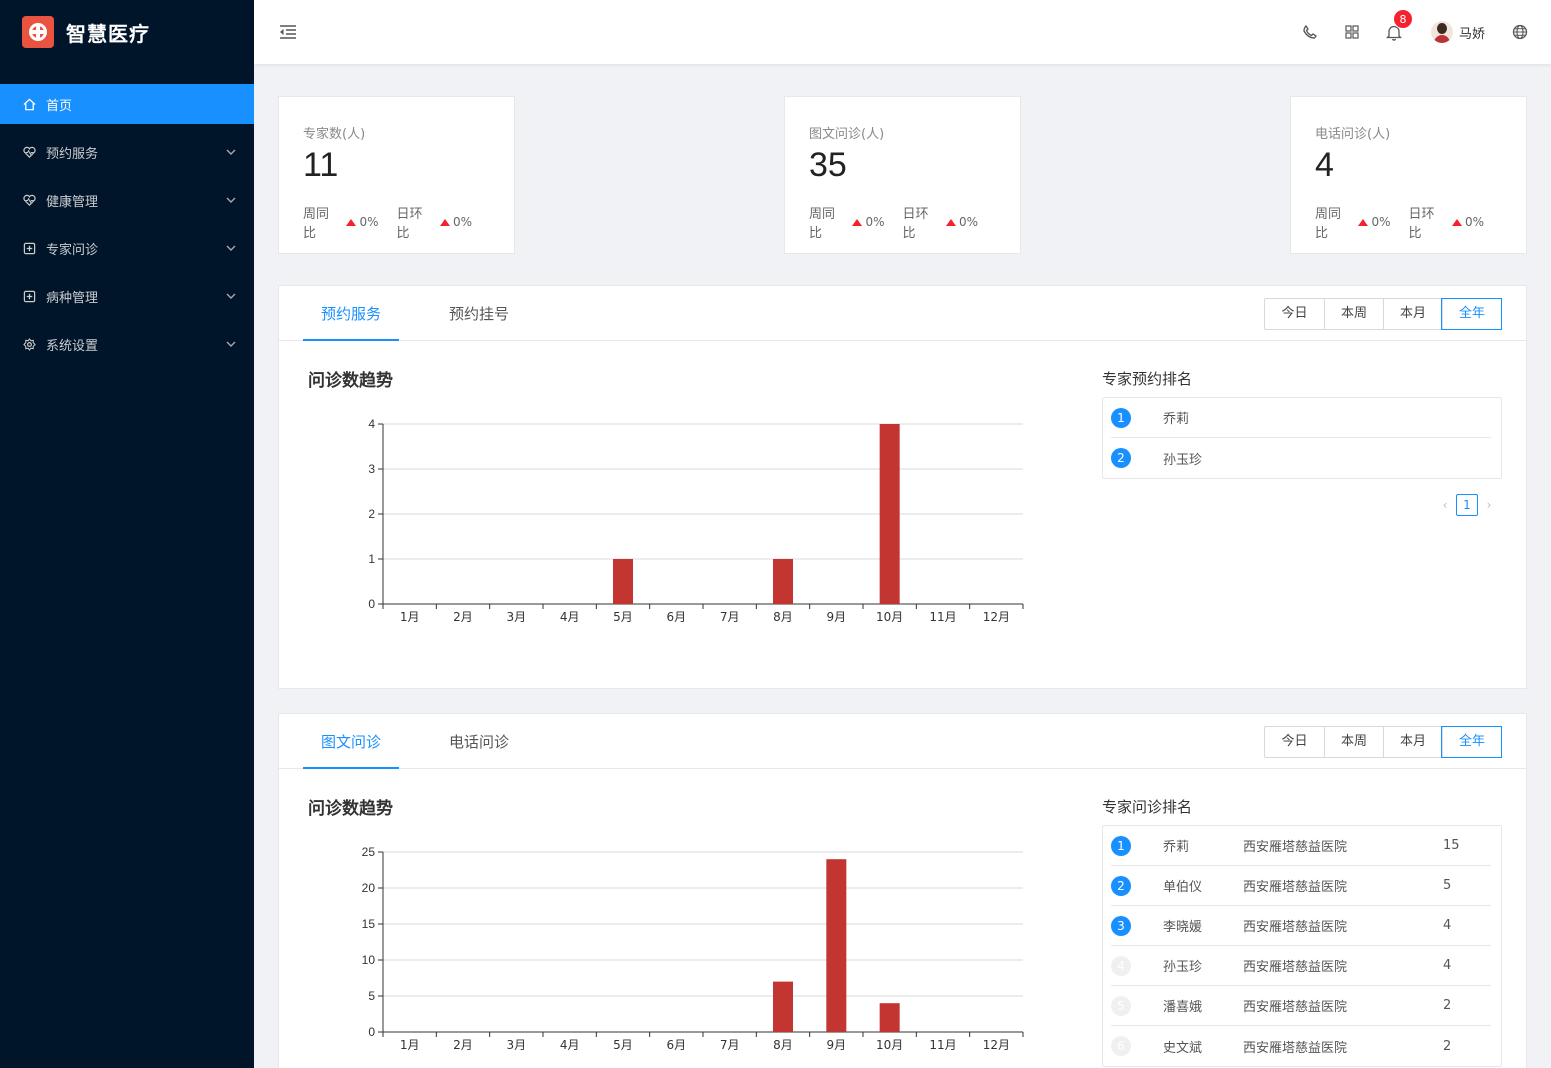 Image resolution: width=1551 pixels, height=1068 pixels. Describe the element at coordinates (371, 604) in the screenshot. I see `y-tick-label: 0` at that location.